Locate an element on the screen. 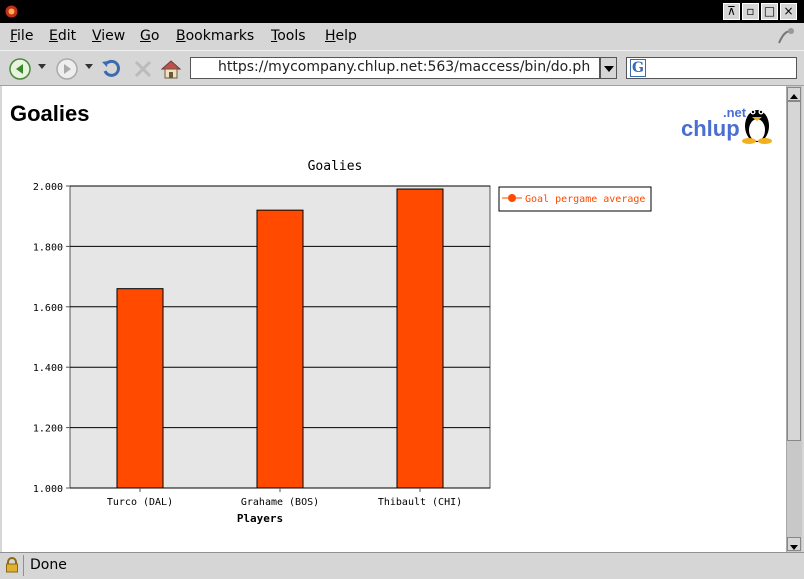 This screenshot has height=579, width=804. minimize-button: ▫ is located at coordinates (750, 11).